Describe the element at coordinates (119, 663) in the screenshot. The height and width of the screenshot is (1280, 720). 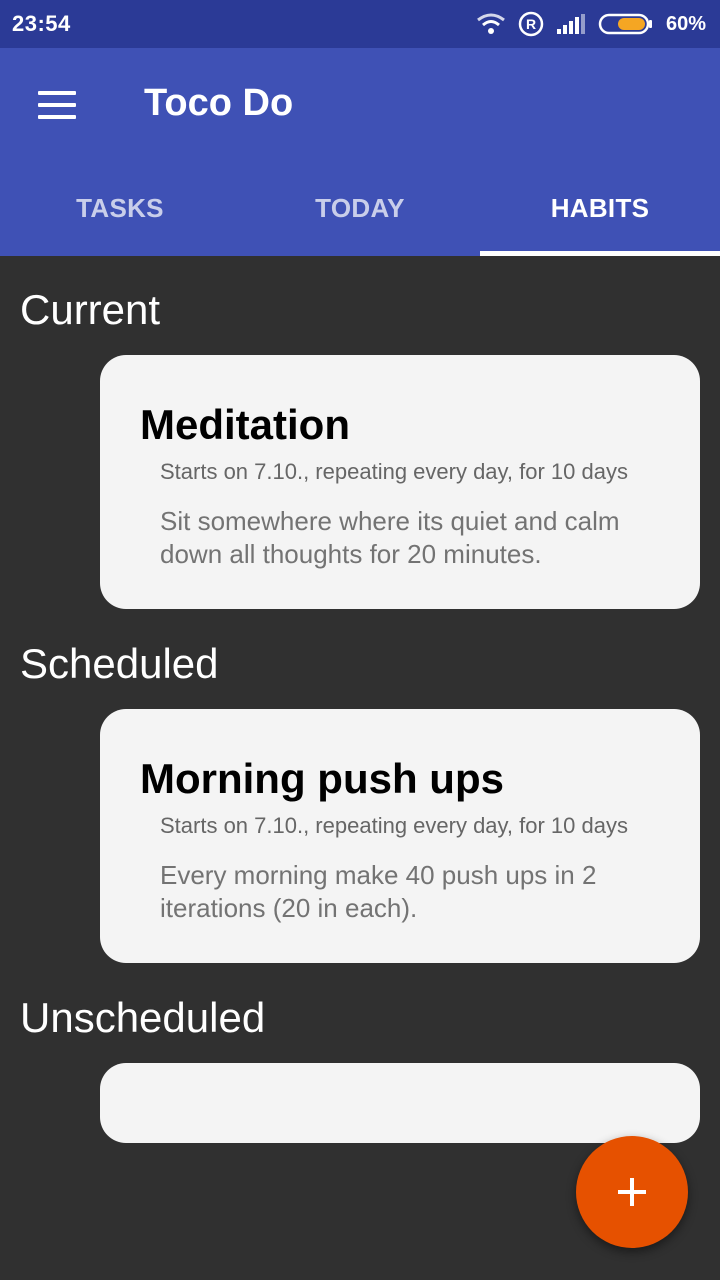
I see `section-title-scheduled: Scheduled` at that location.